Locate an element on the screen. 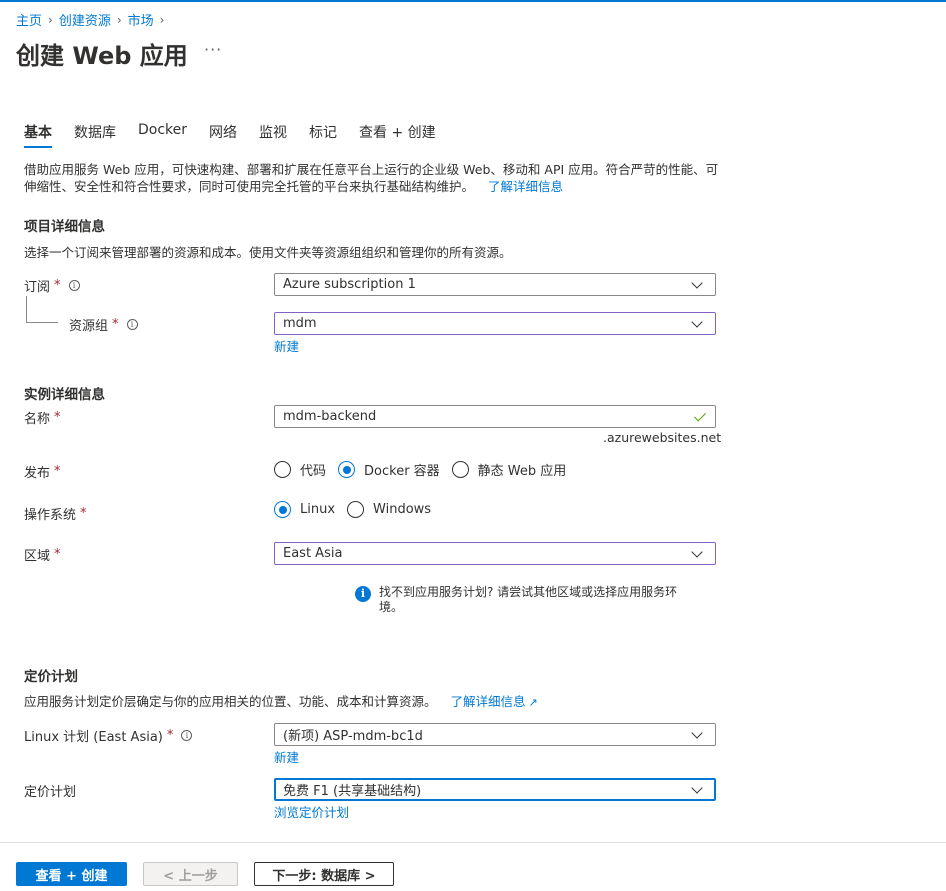 This screenshot has height=891, width=946. subscription-label: 订阅 * i is located at coordinates (52, 285).